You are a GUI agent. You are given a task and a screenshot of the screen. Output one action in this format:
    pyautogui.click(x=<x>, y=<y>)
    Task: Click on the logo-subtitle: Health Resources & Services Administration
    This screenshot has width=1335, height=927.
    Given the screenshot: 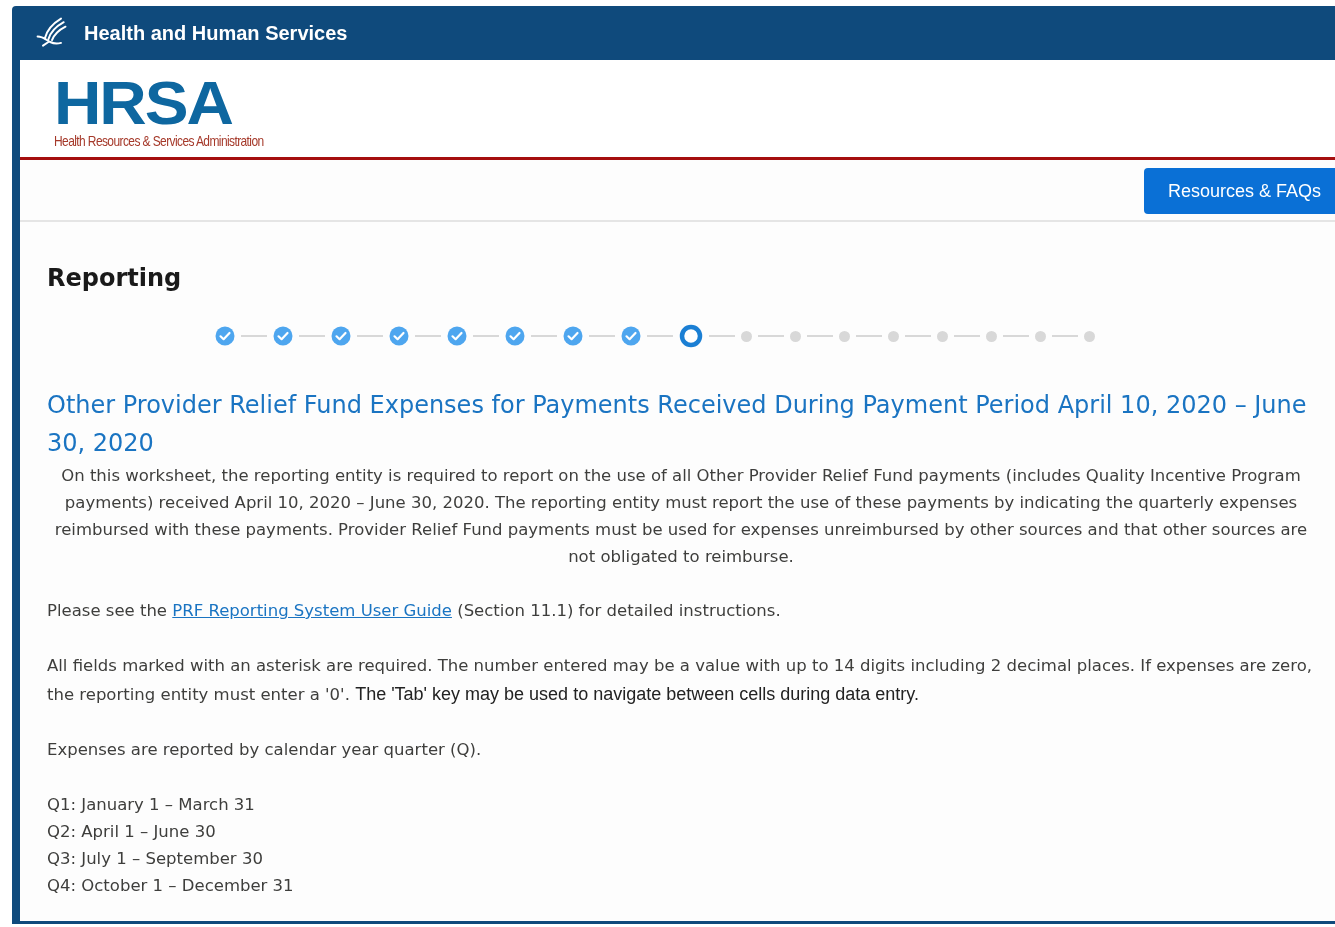 What is the action you would take?
    pyautogui.click(x=159, y=141)
    